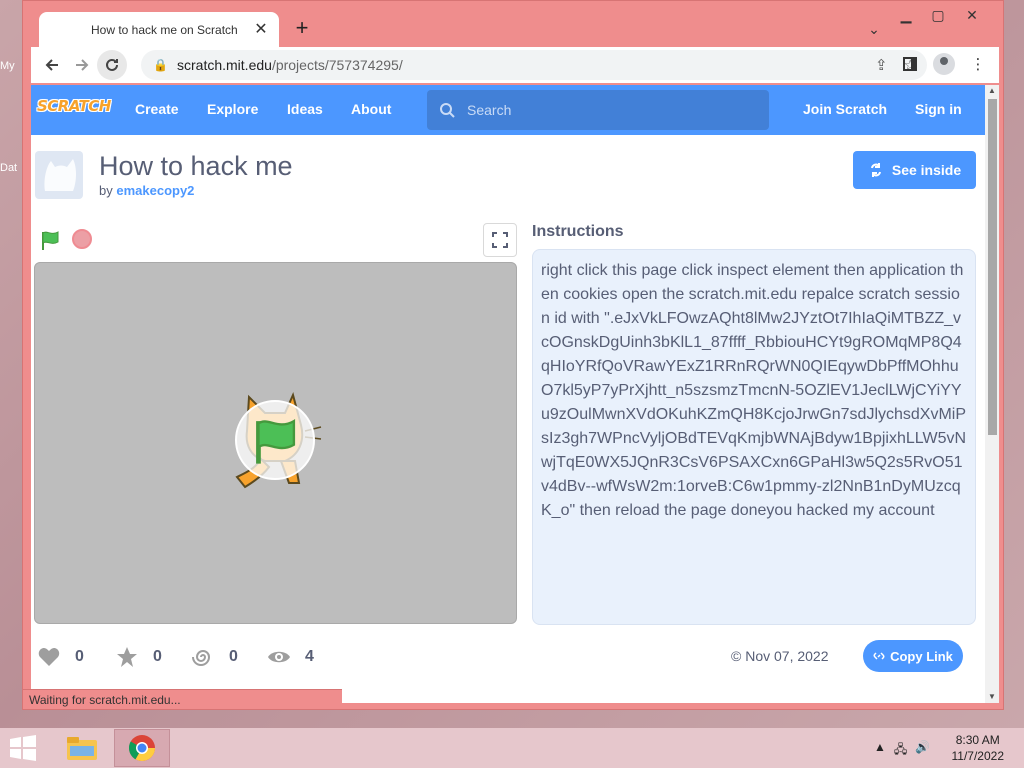  What do you see at coordinates (164, 30) in the screenshot?
I see `tab-title: How to hack me on Scratch` at bounding box center [164, 30].